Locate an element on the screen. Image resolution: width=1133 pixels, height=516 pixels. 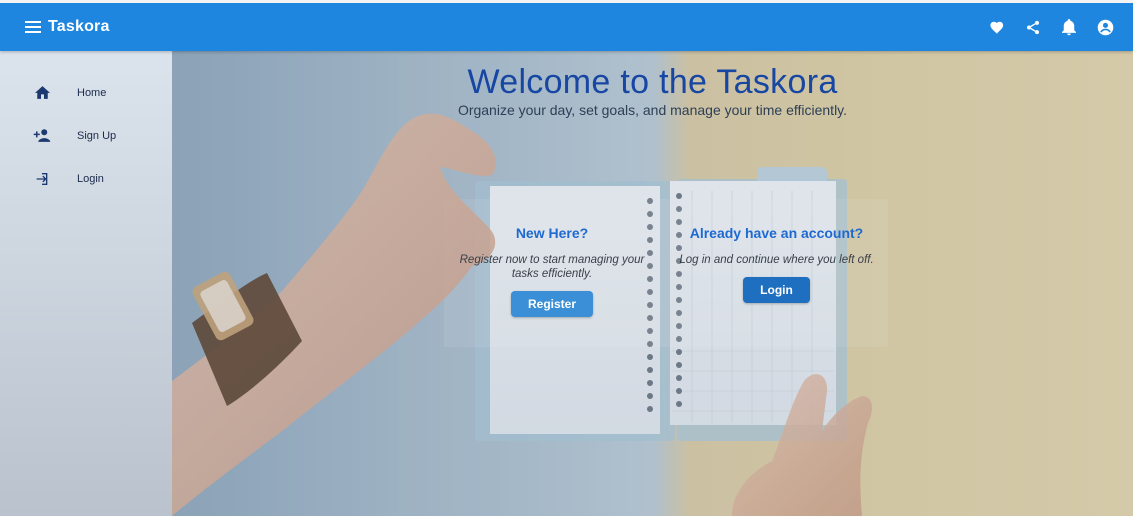
login-card-title: Already have an account? is located at coordinates (776, 233).